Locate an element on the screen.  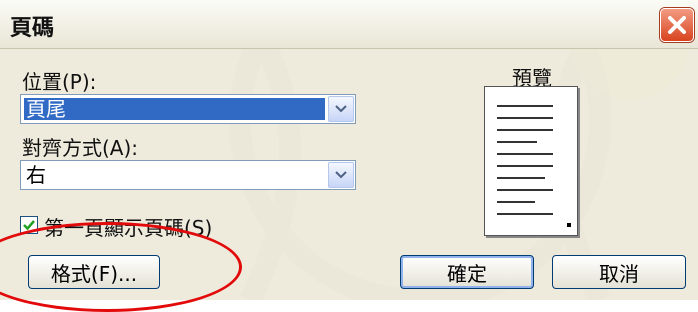
page-number-marker is located at coordinates (569, 225).